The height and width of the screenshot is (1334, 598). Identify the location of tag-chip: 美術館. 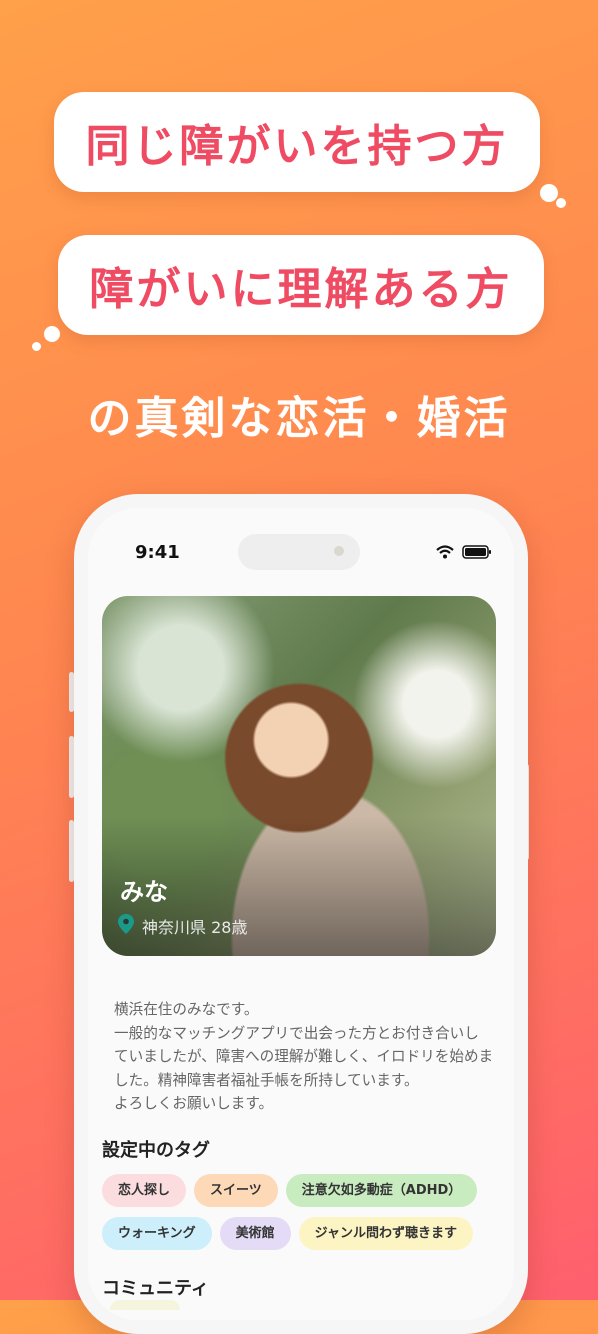
(255, 1233).